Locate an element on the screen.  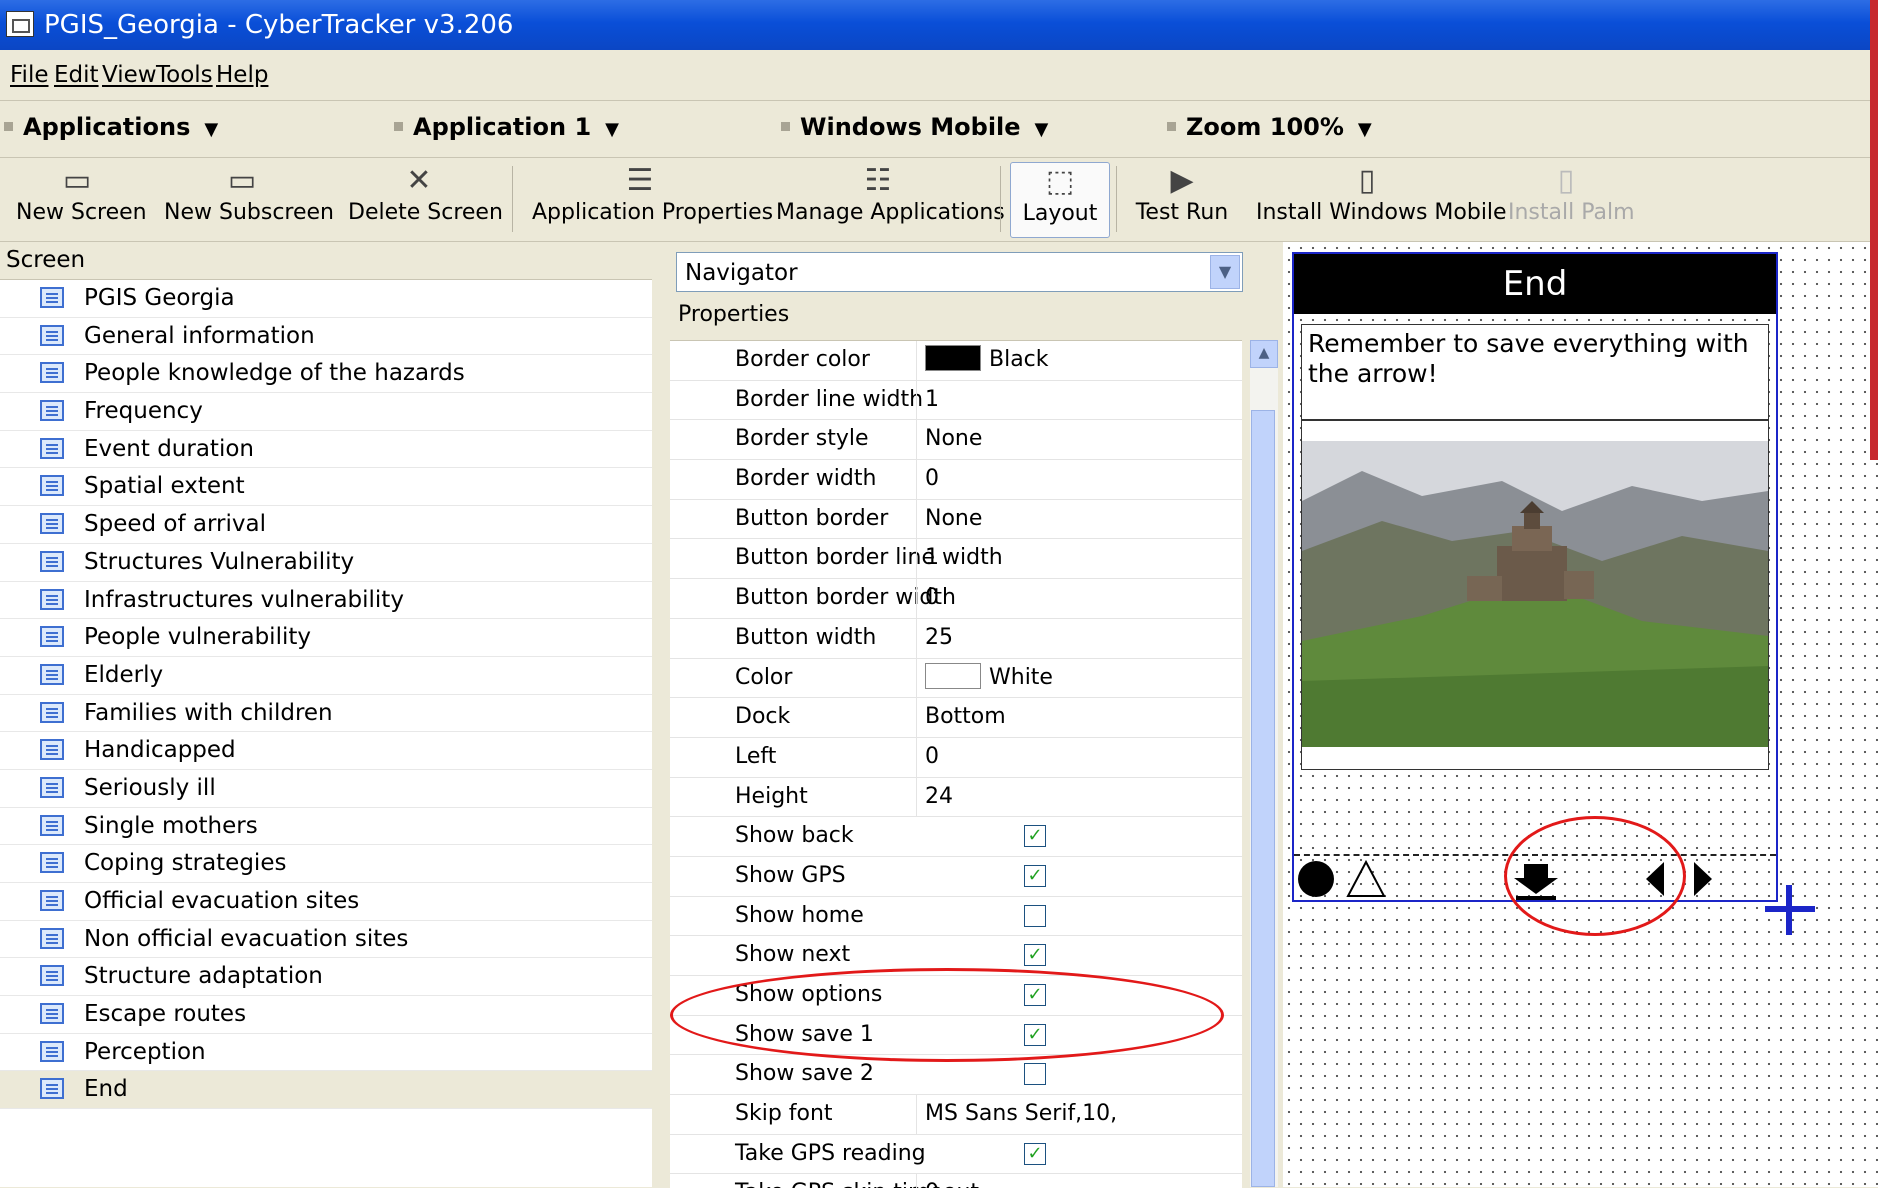
property-row: Button border line width 1 is located at coordinates (956, 559).